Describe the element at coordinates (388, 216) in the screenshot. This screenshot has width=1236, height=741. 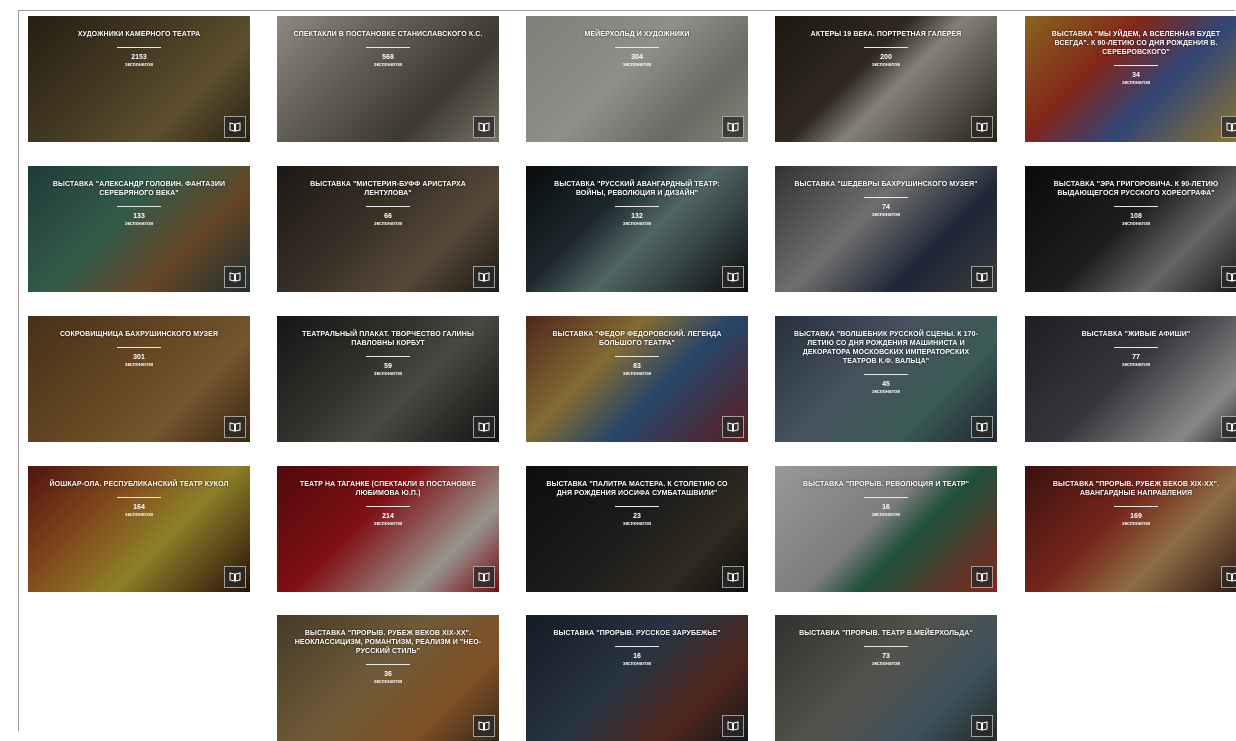
I see `card-count: 66` at that location.